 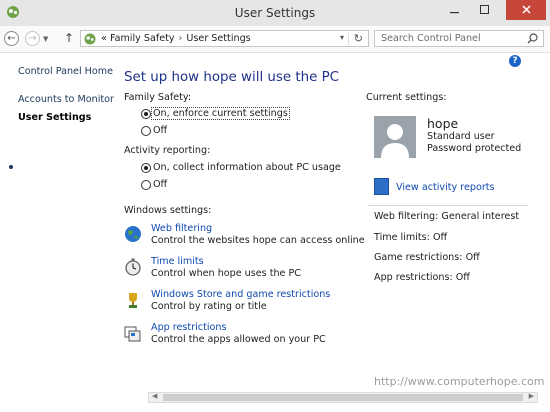 I want to click on summary-web-filtering-value: General interest, so click(x=480, y=216).